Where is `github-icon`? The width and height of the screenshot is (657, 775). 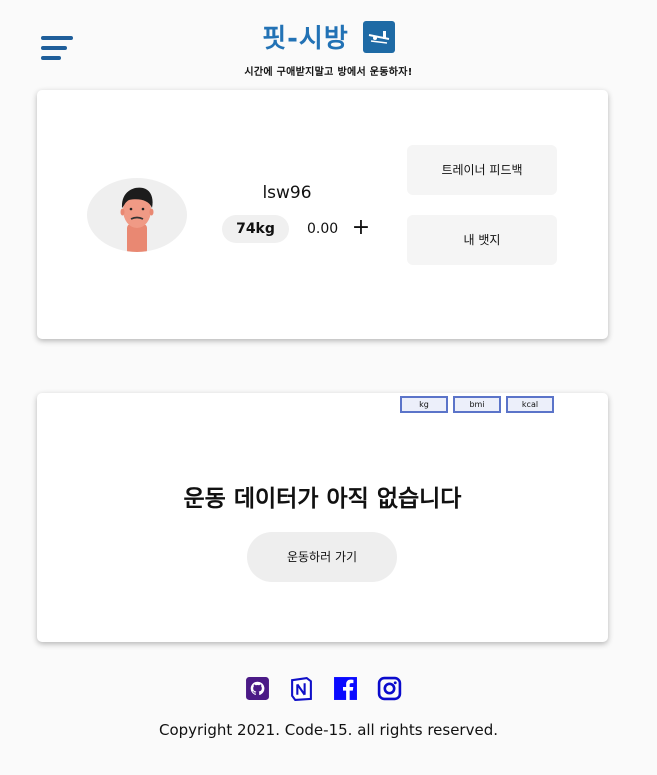
github-icon is located at coordinates (257, 688).